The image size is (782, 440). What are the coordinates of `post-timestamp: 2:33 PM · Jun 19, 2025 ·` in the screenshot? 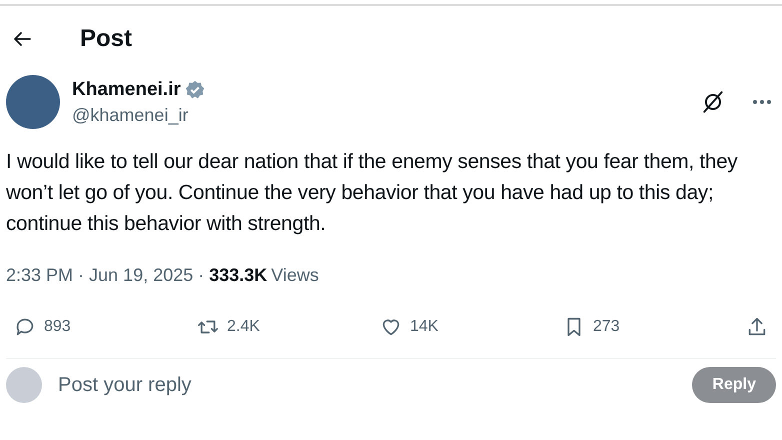 It's located at (108, 275).